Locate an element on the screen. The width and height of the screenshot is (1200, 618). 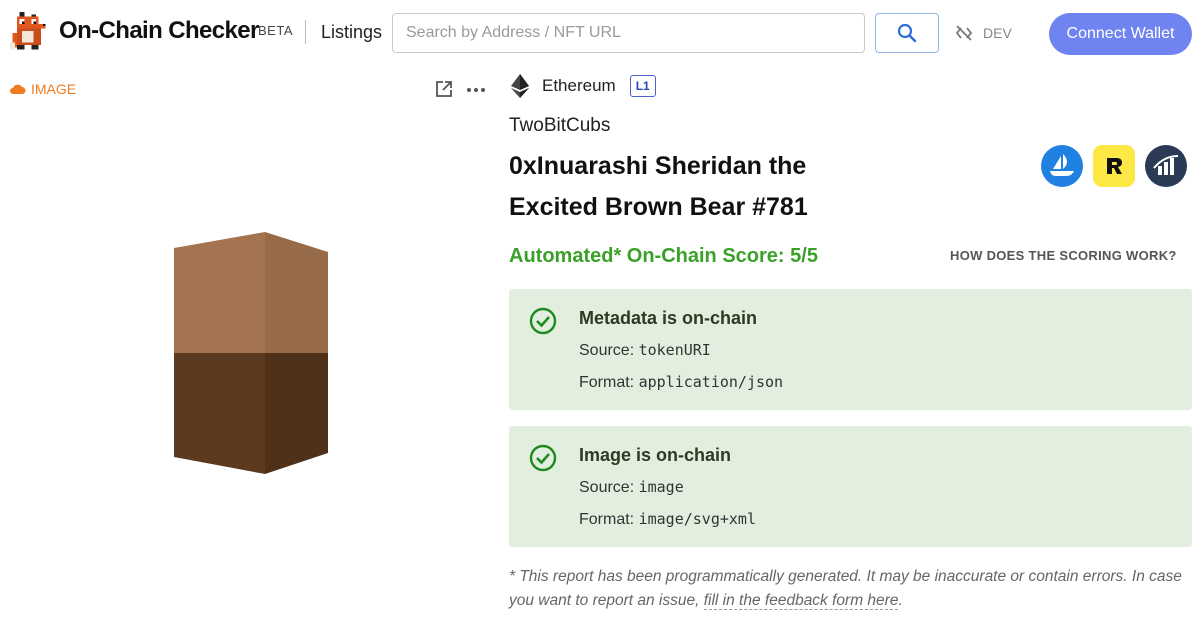
disclaimer-end: . is located at coordinates (900, 600).